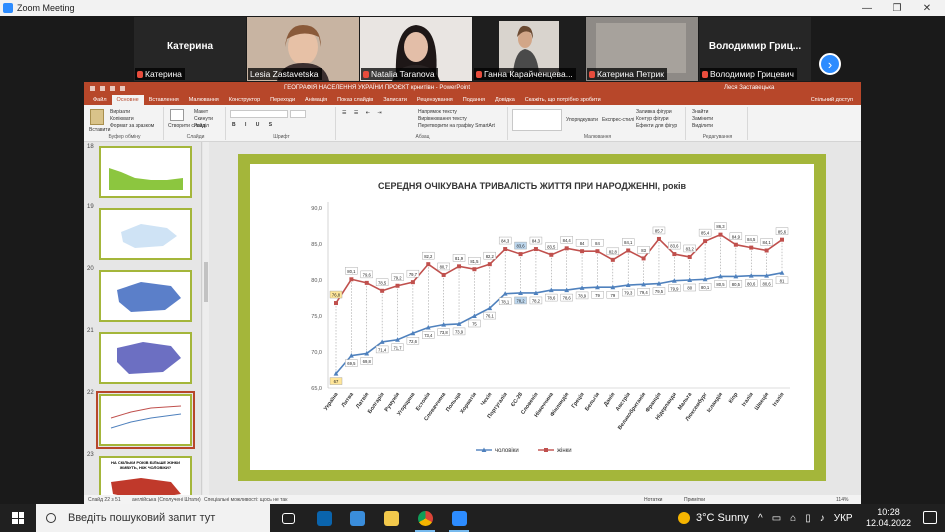 The width and height of the screenshot is (945, 532). Describe the element at coordinates (201, 112) in the screenshot. I see `layout-button: Макет` at that location.